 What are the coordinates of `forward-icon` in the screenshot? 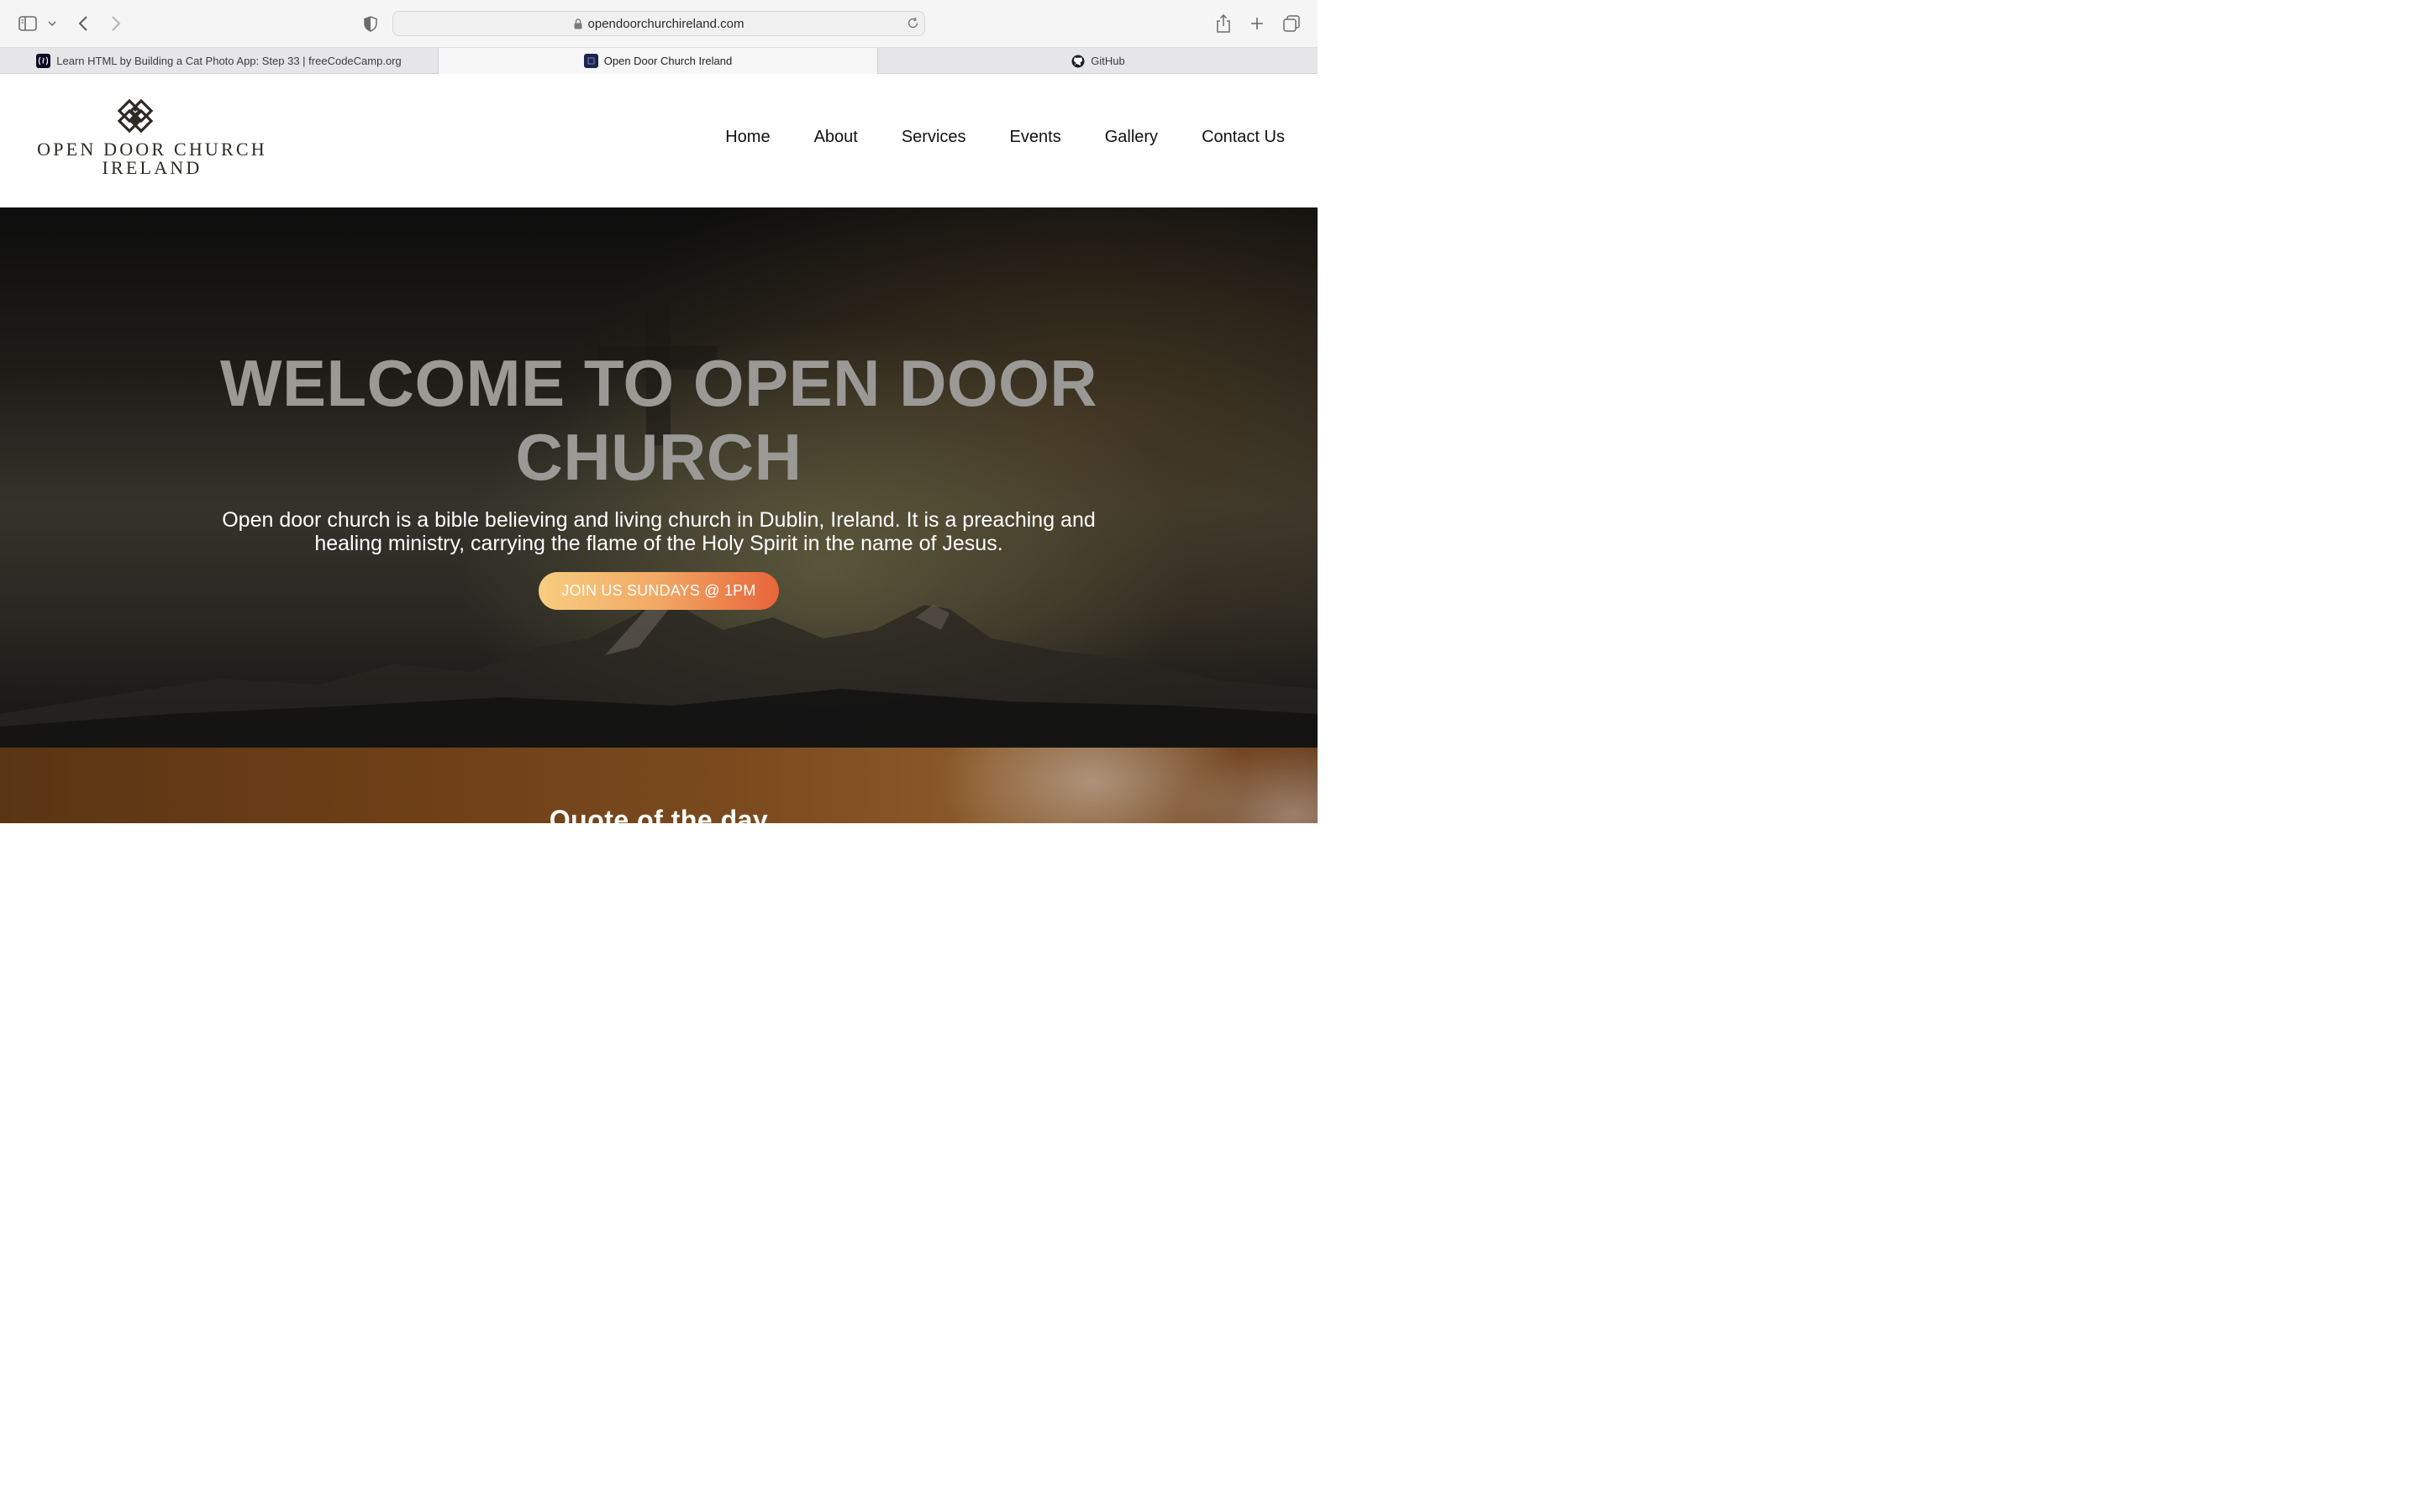 It's located at (116, 23).